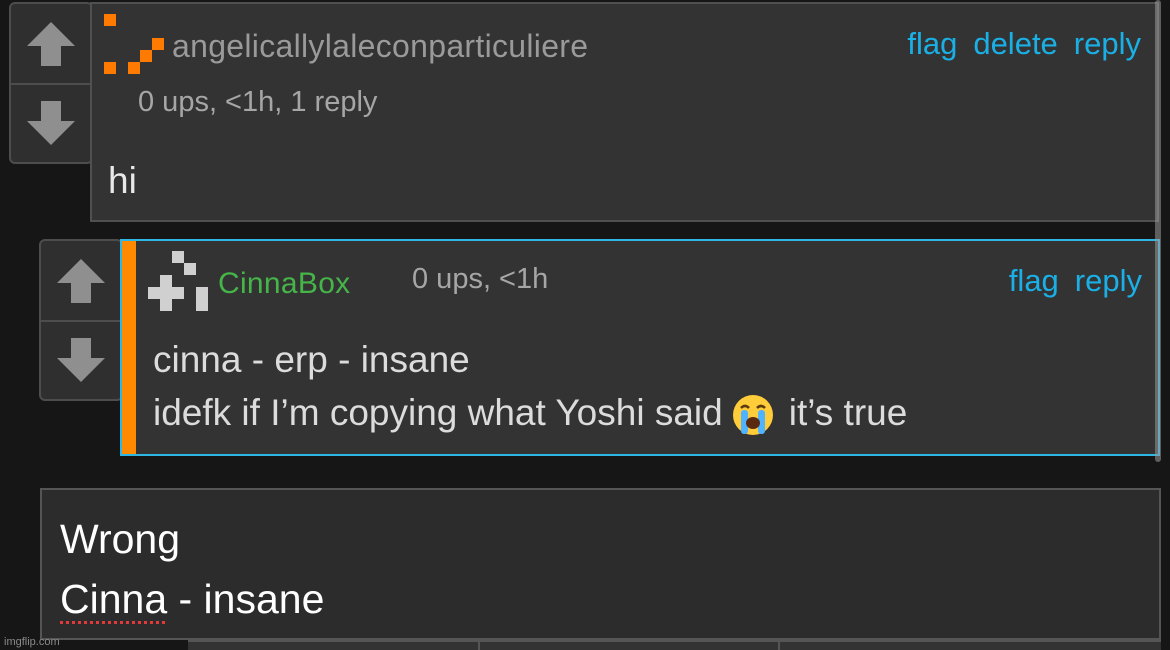 The height and width of the screenshot is (650, 1170). Describe the element at coordinates (1015, 44) in the screenshot. I see `delete-link: delete` at that location.